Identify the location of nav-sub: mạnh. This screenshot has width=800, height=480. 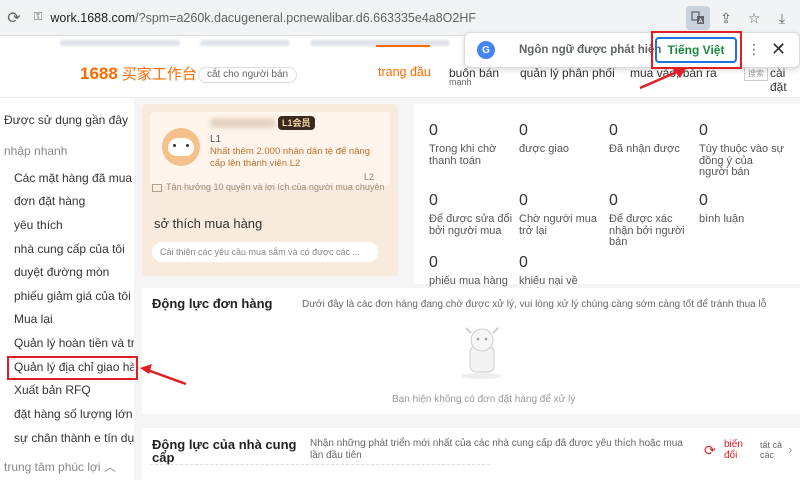
(460, 82).